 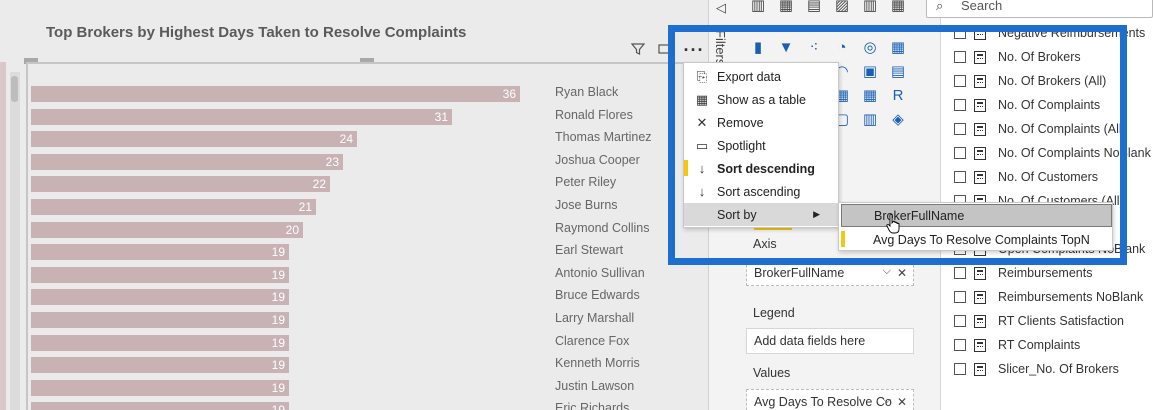 What do you see at coordinates (786, 8) in the screenshot?
I see `clustered-bar-icon: ▦` at bounding box center [786, 8].